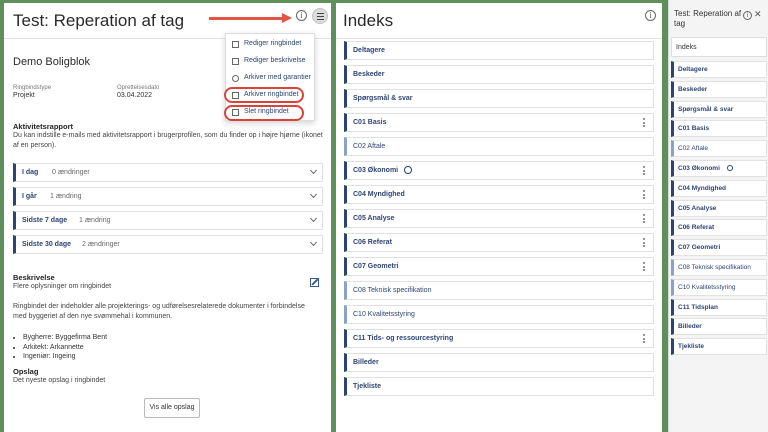 The height and width of the screenshot is (432, 768). I want to click on index-item: Spørgsmål & svar, so click(499, 98).